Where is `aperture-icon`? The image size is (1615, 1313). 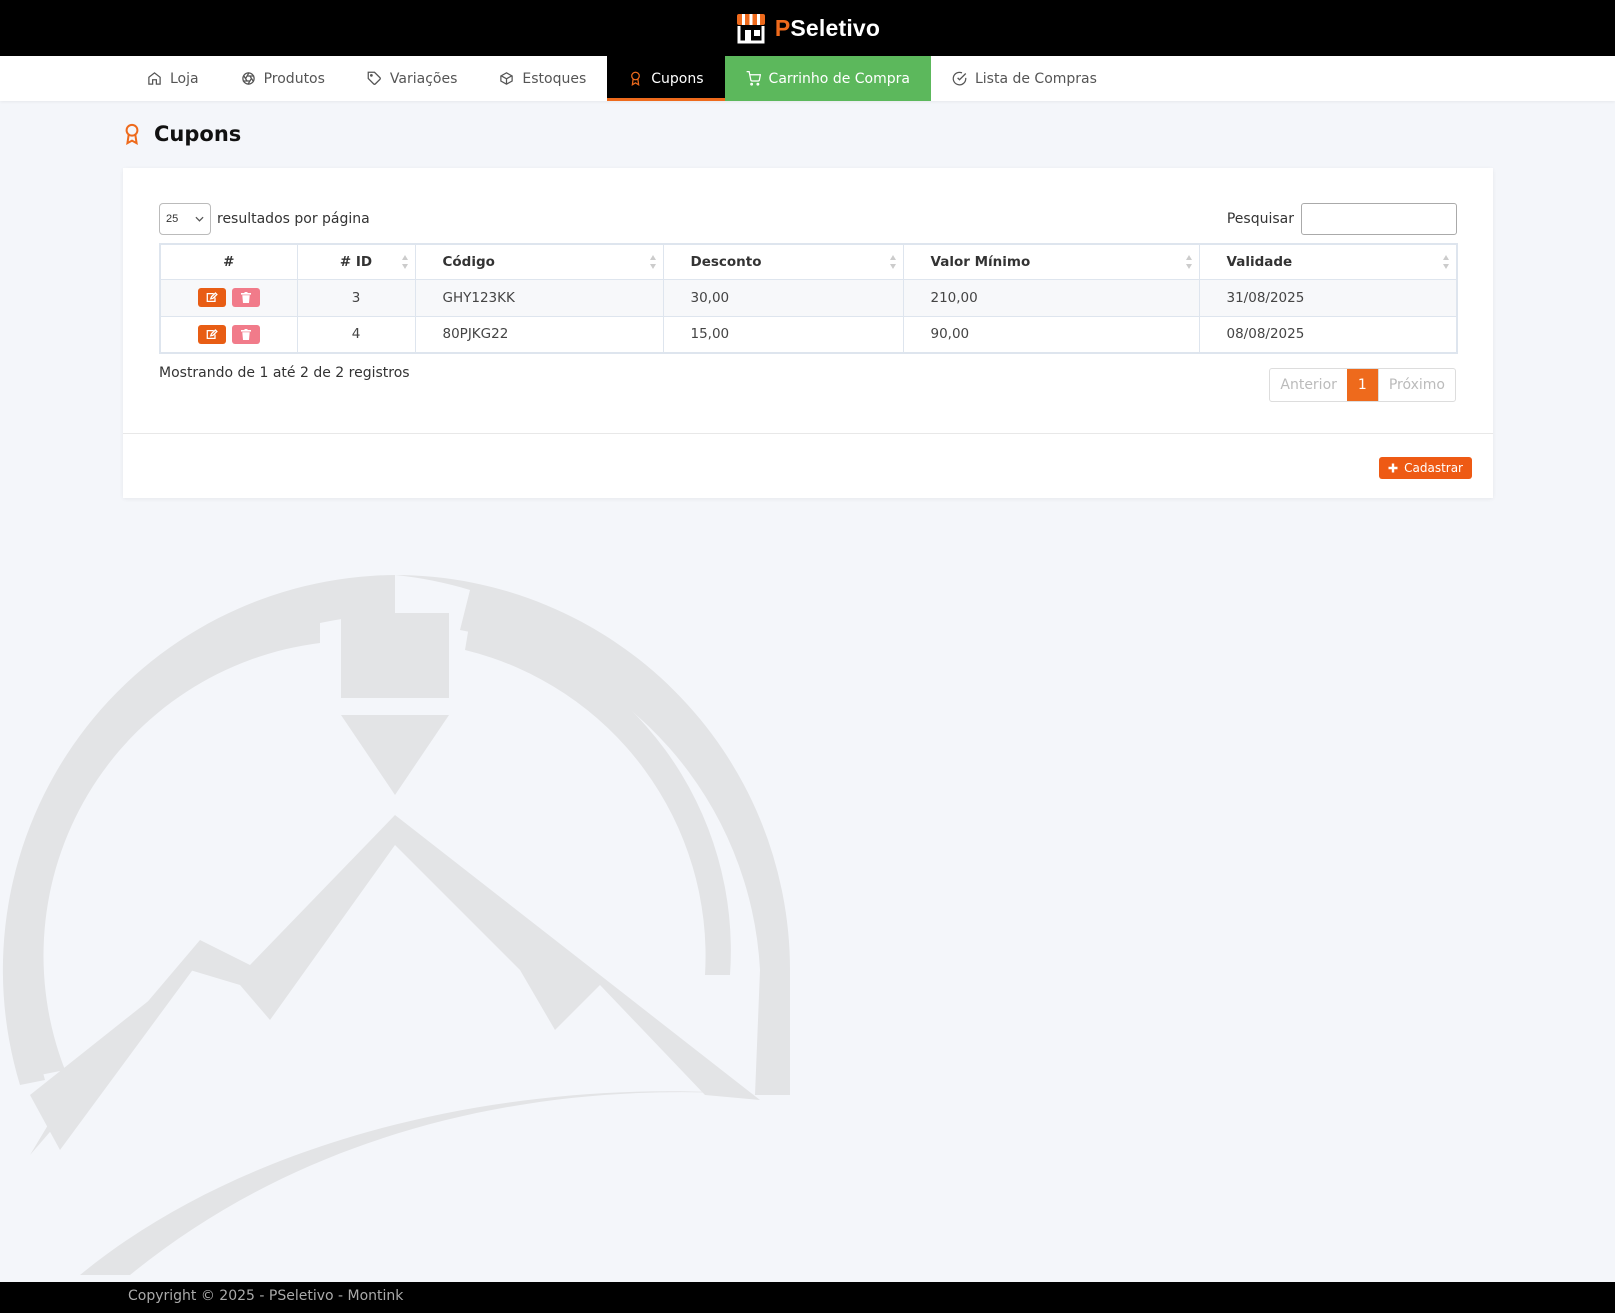 aperture-icon is located at coordinates (248, 78).